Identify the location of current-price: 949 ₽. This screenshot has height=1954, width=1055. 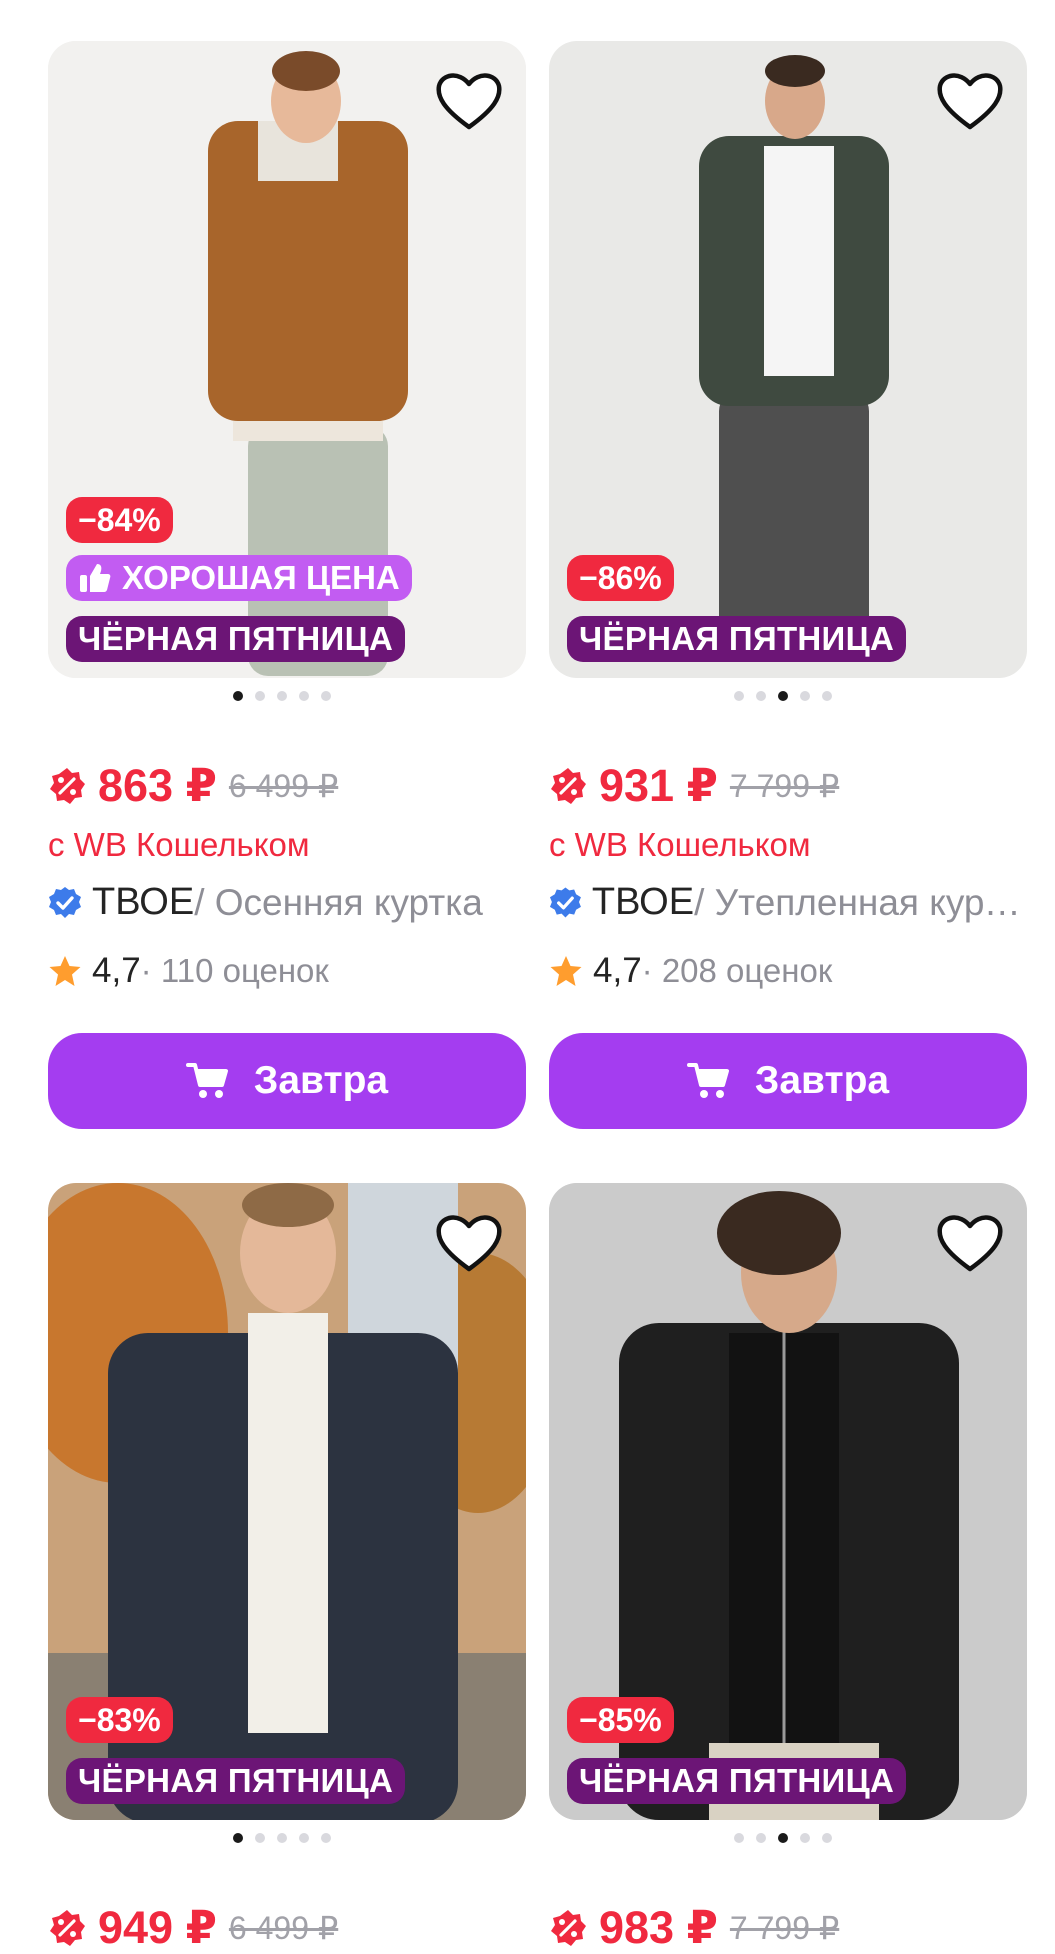
(157, 1927).